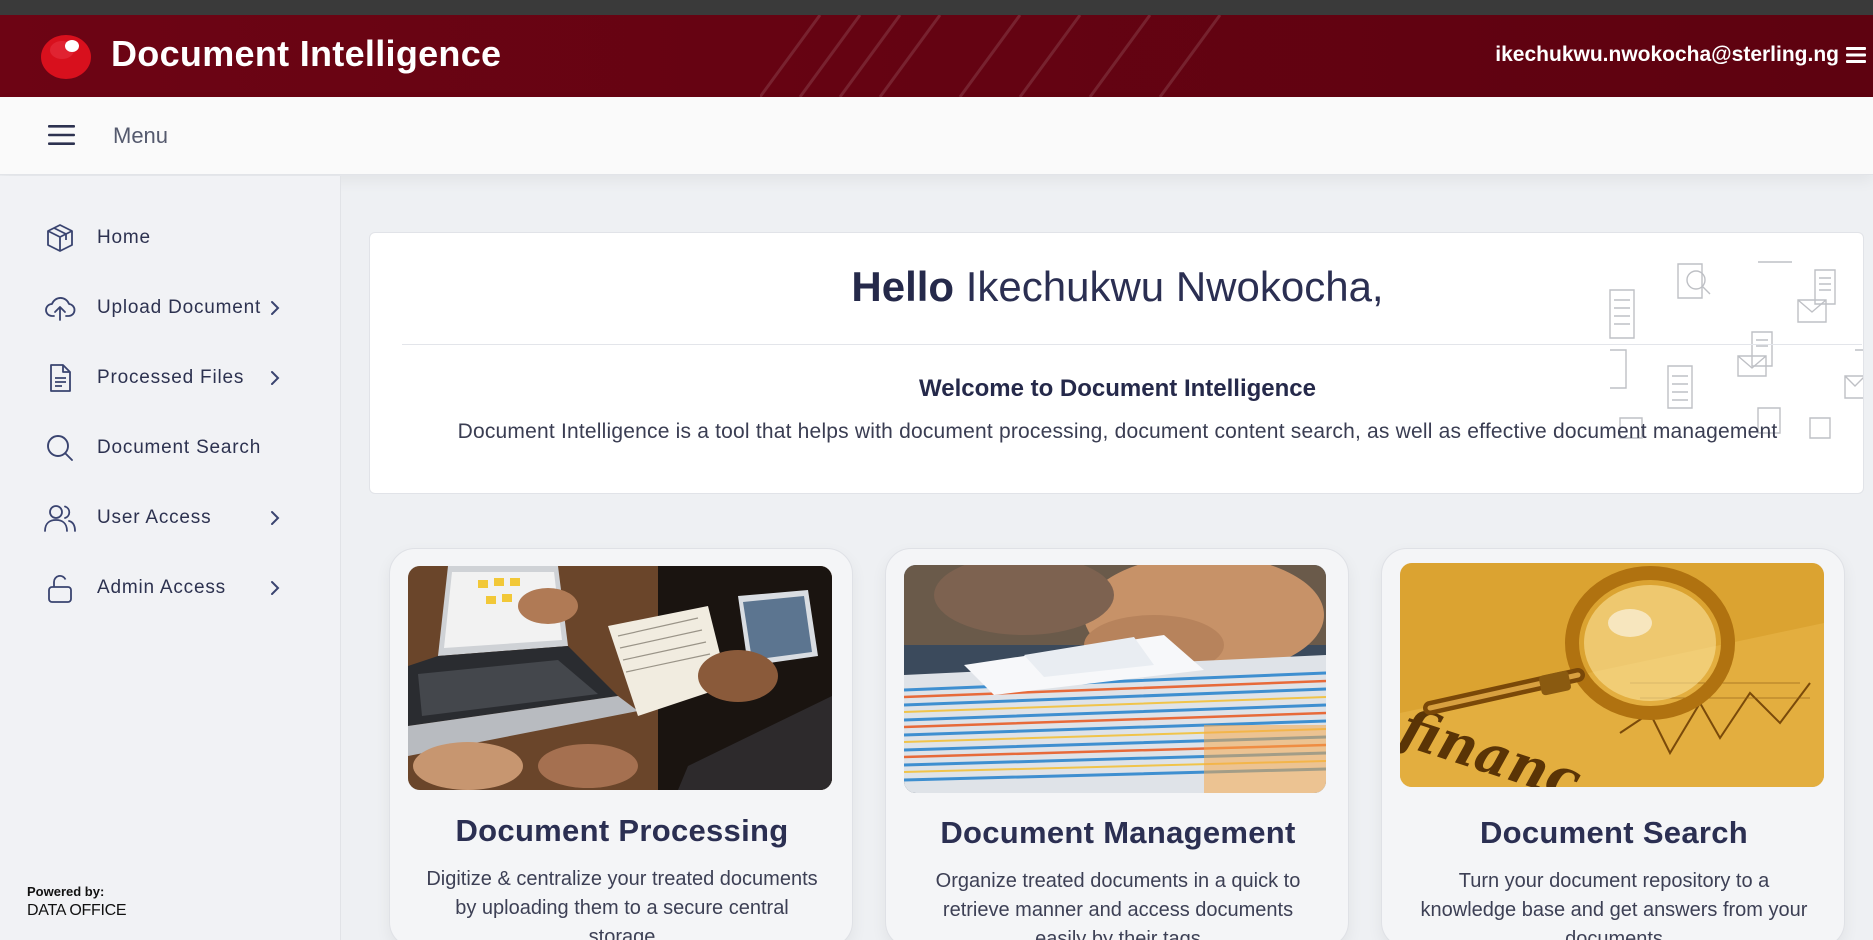  I want to click on sidebar-item-home: Home, so click(170, 238).